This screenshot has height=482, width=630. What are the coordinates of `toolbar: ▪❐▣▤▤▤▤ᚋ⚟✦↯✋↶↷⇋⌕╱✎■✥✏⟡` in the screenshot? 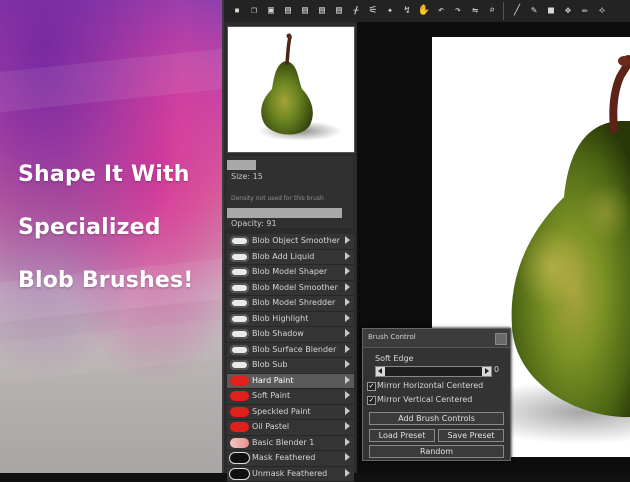 It's located at (427, 11).